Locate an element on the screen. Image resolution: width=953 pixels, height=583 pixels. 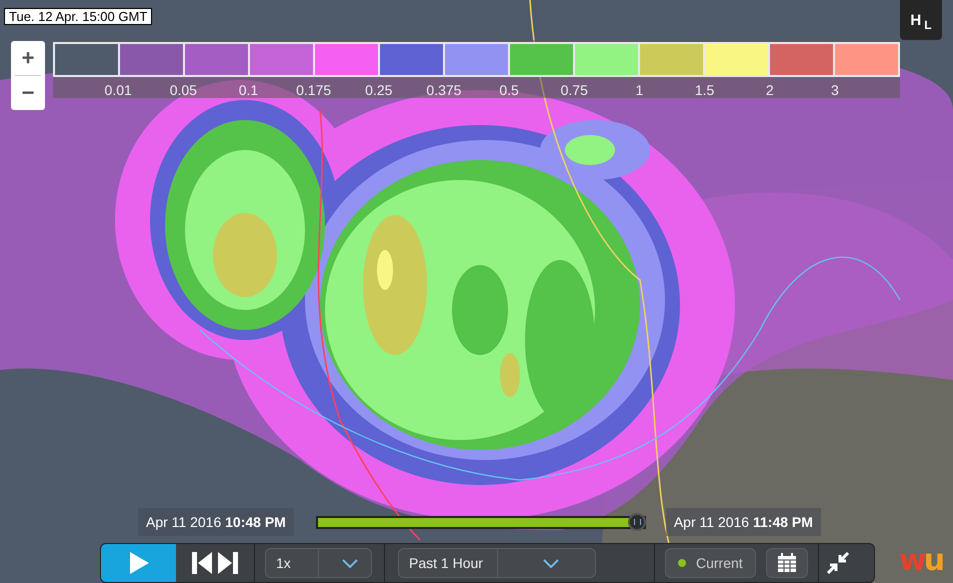
speed-dropdown: 1x is located at coordinates (318, 563).